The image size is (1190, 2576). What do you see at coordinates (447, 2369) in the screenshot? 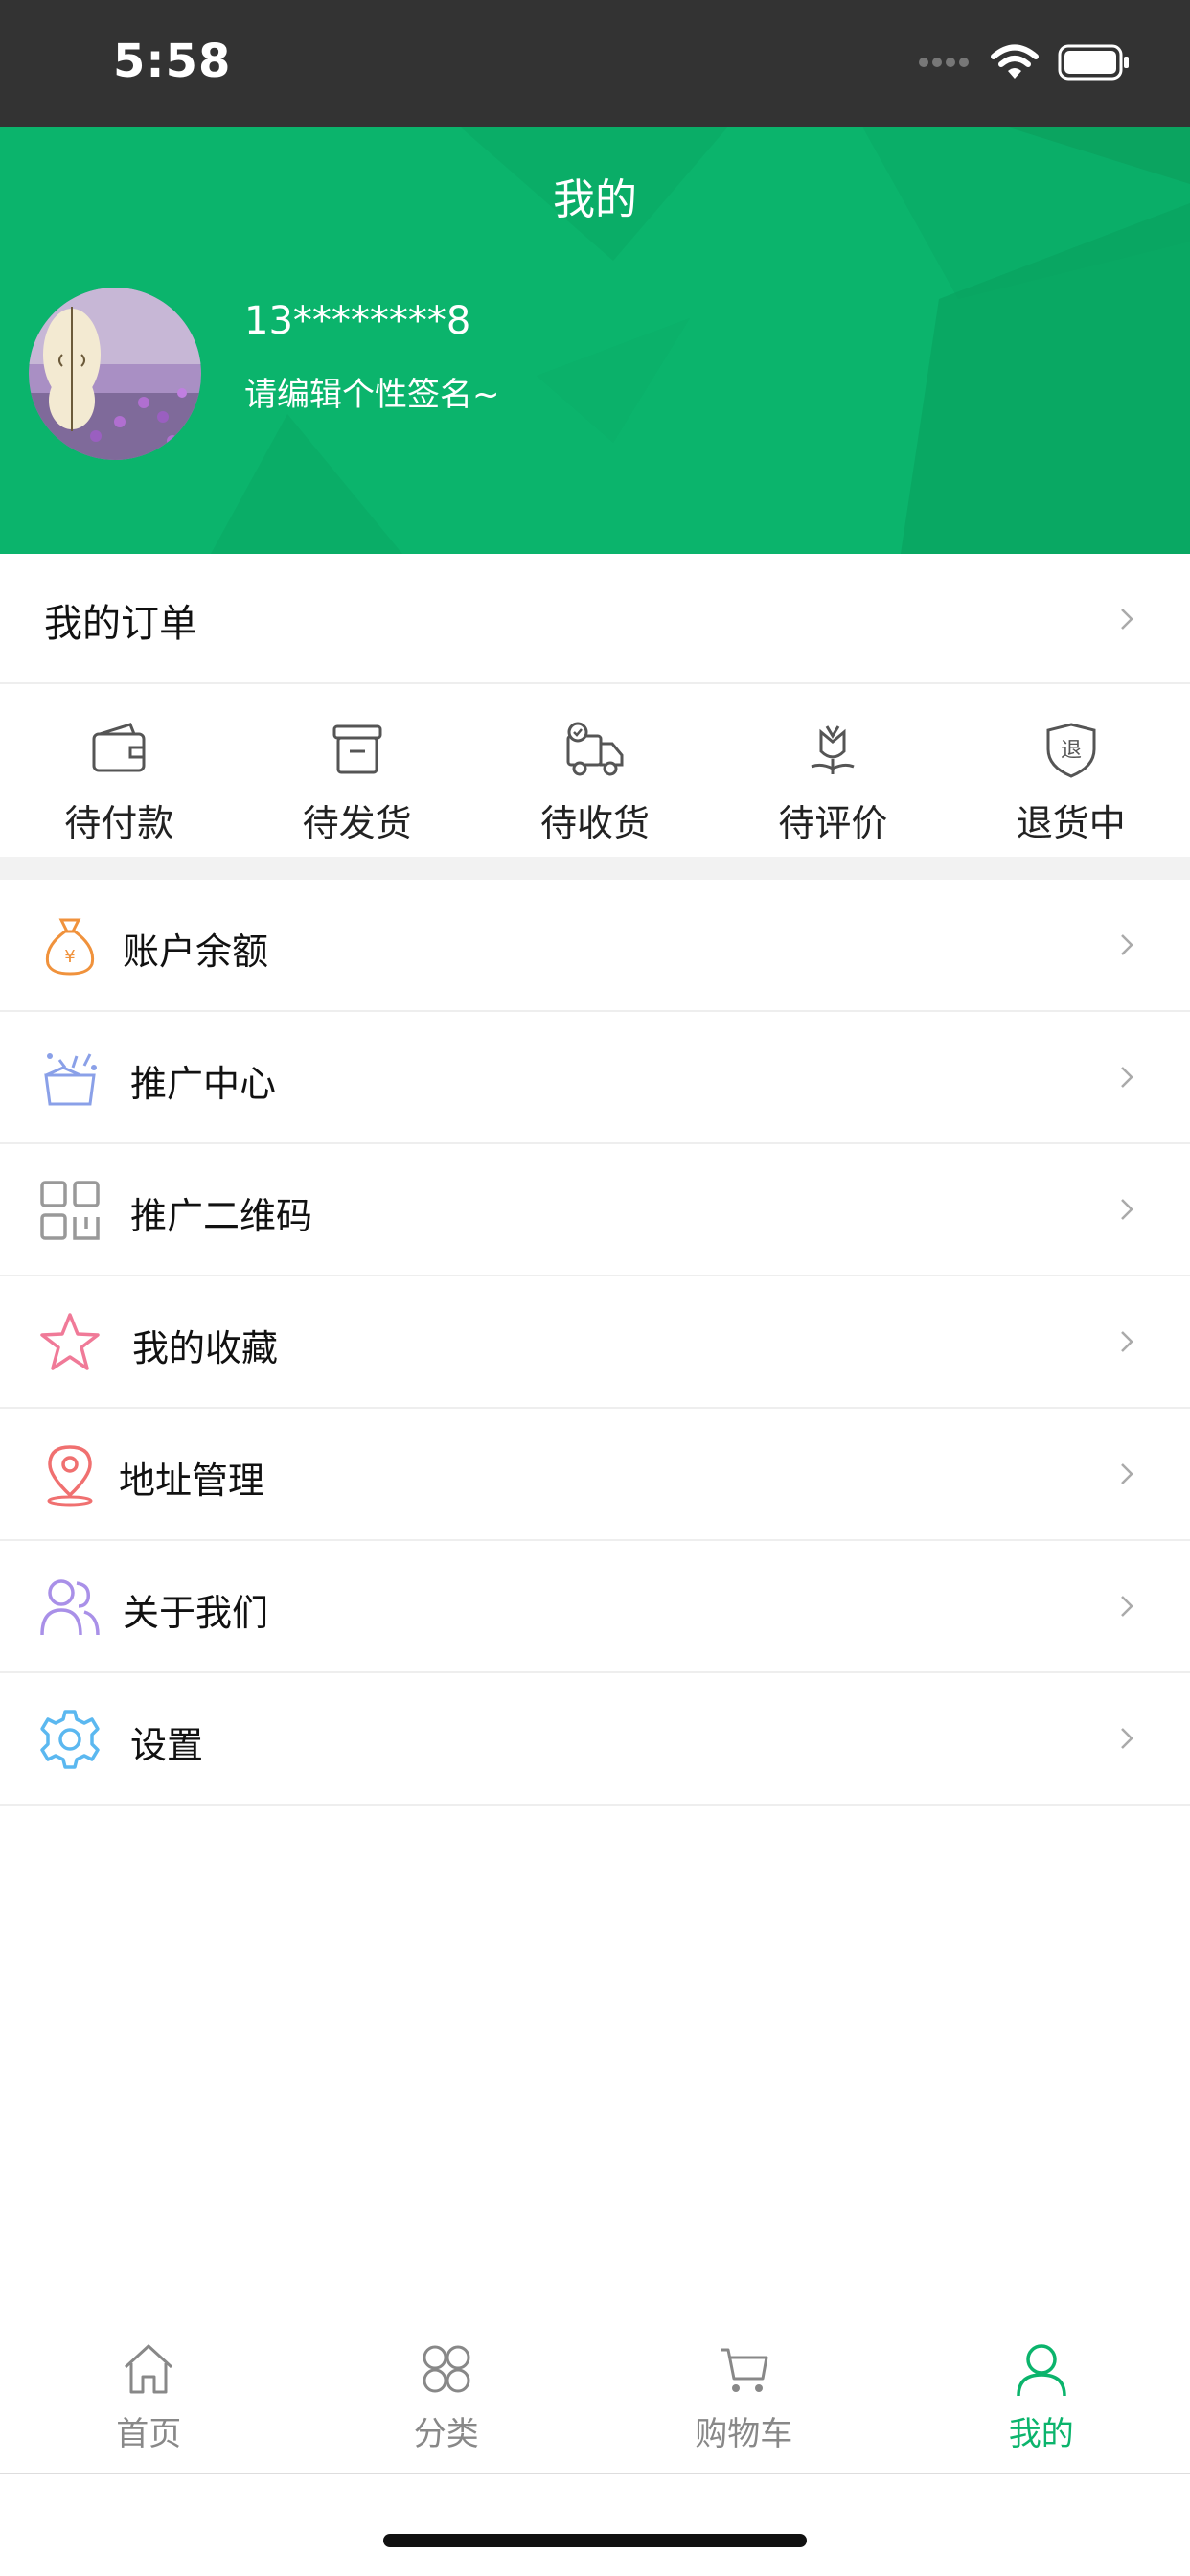
I see `category-icon` at bounding box center [447, 2369].